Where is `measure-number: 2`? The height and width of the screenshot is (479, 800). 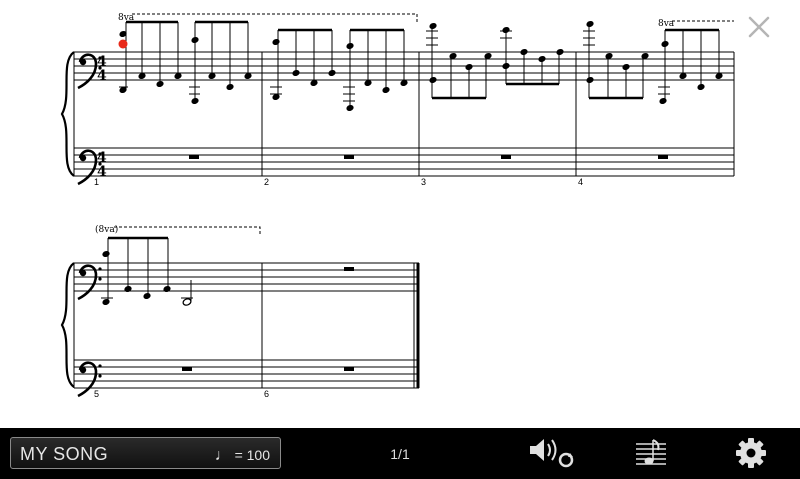 measure-number: 2 is located at coordinates (266, 182).